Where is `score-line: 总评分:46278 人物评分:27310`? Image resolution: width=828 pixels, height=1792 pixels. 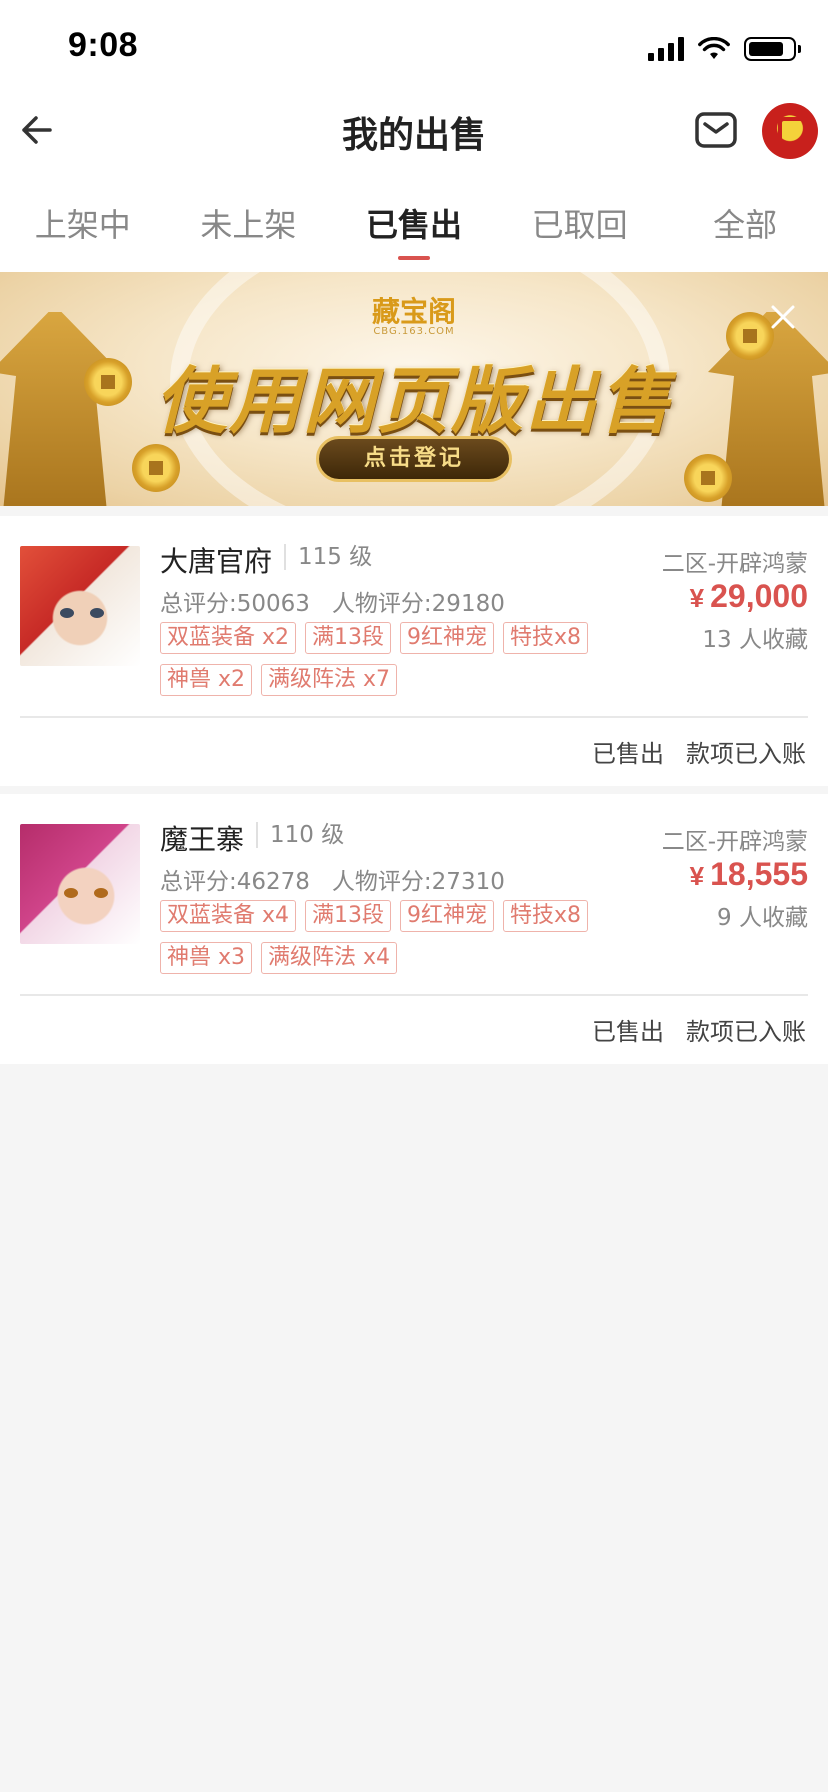
score-line: 总评分:46278 人物评分:27310 is located at coordinates (332, 879).